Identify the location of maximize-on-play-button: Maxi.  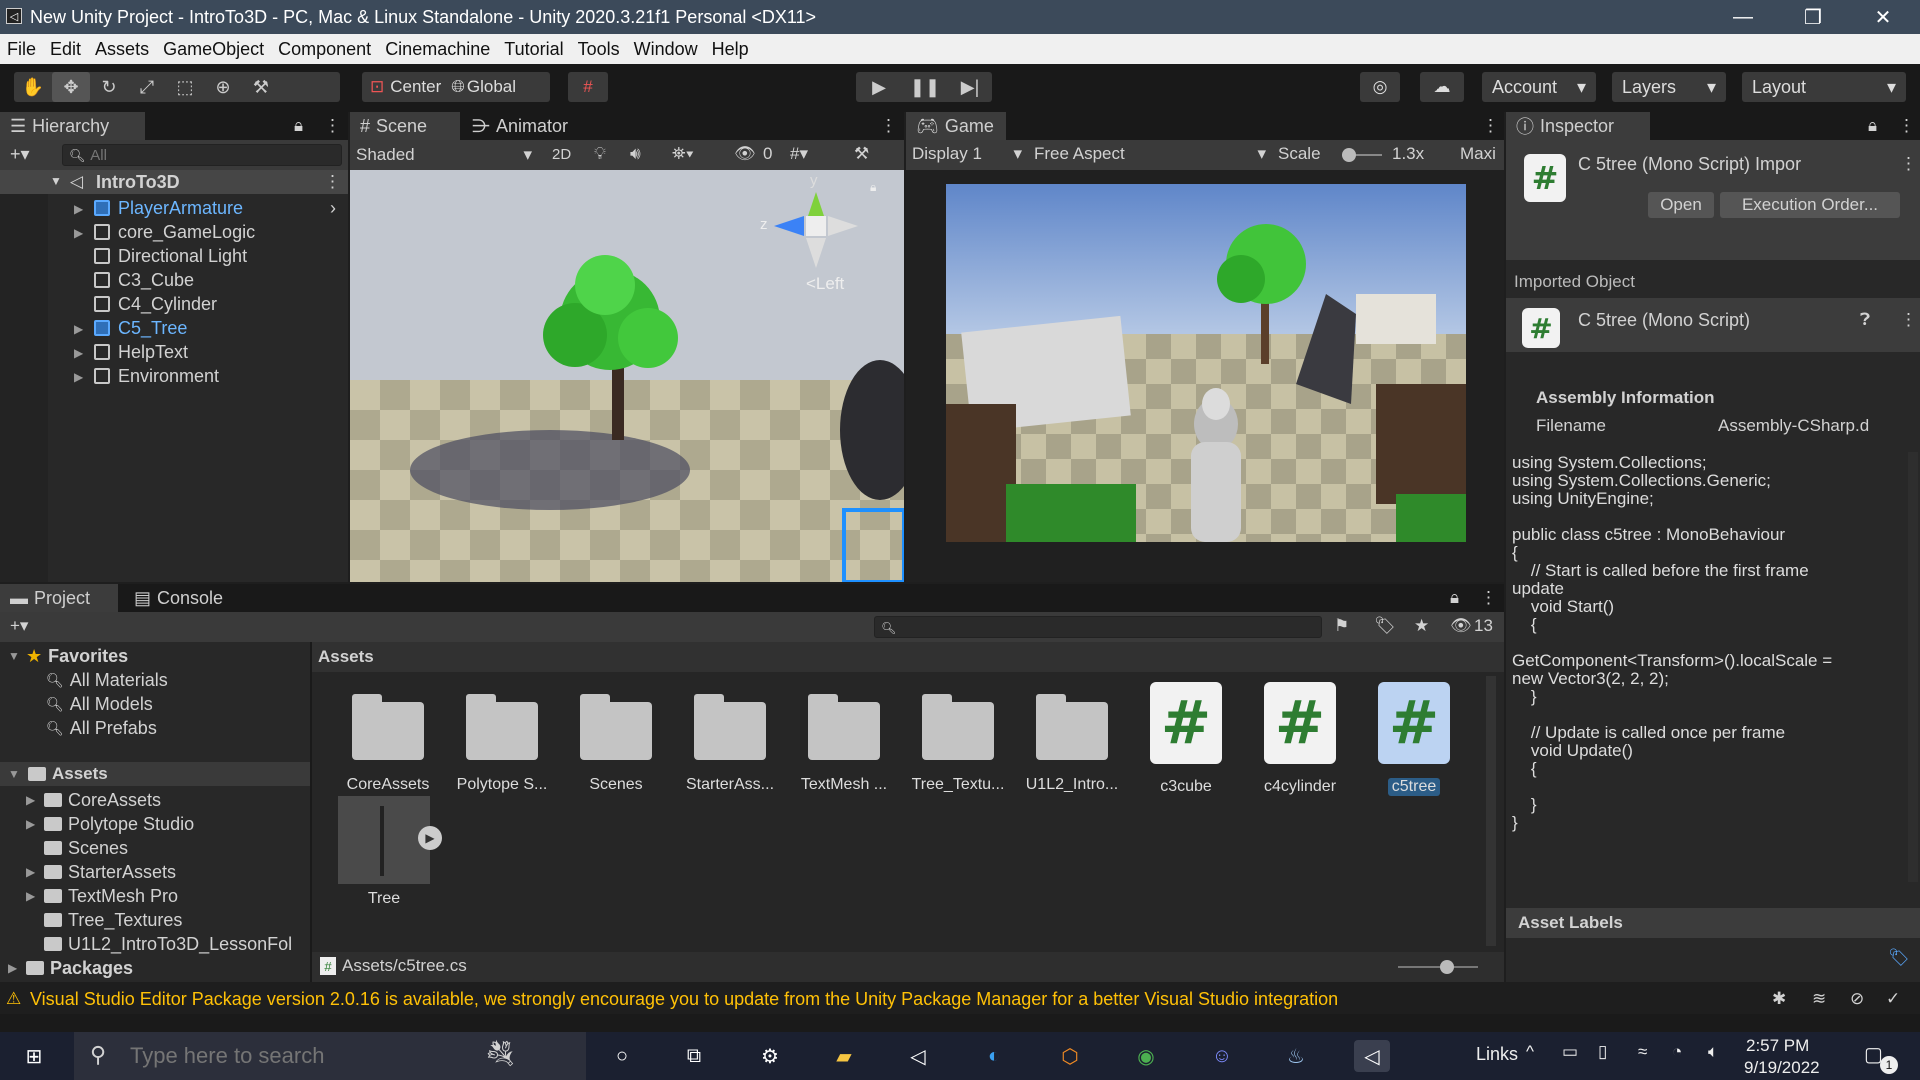
(1478, 154).